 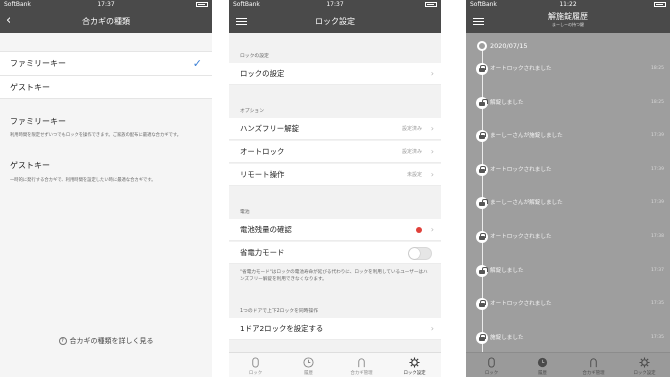 I want to click on history-entry: オートロックされました 18:25, so click(x=568, y=69).